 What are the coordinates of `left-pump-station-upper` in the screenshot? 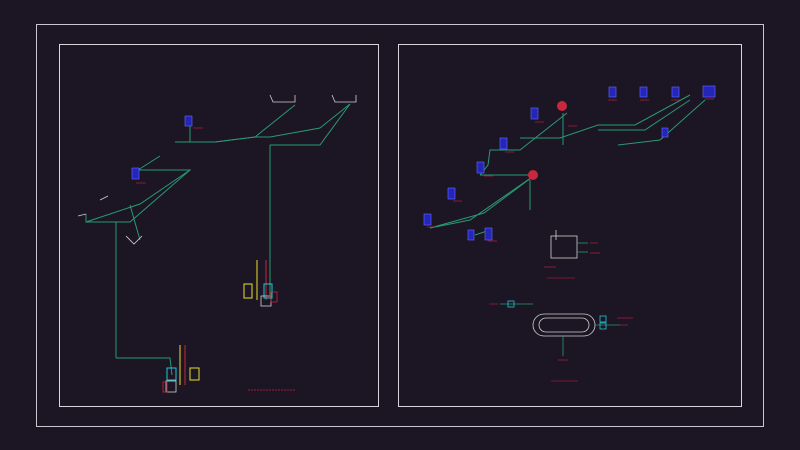 It's located at (260, 283).